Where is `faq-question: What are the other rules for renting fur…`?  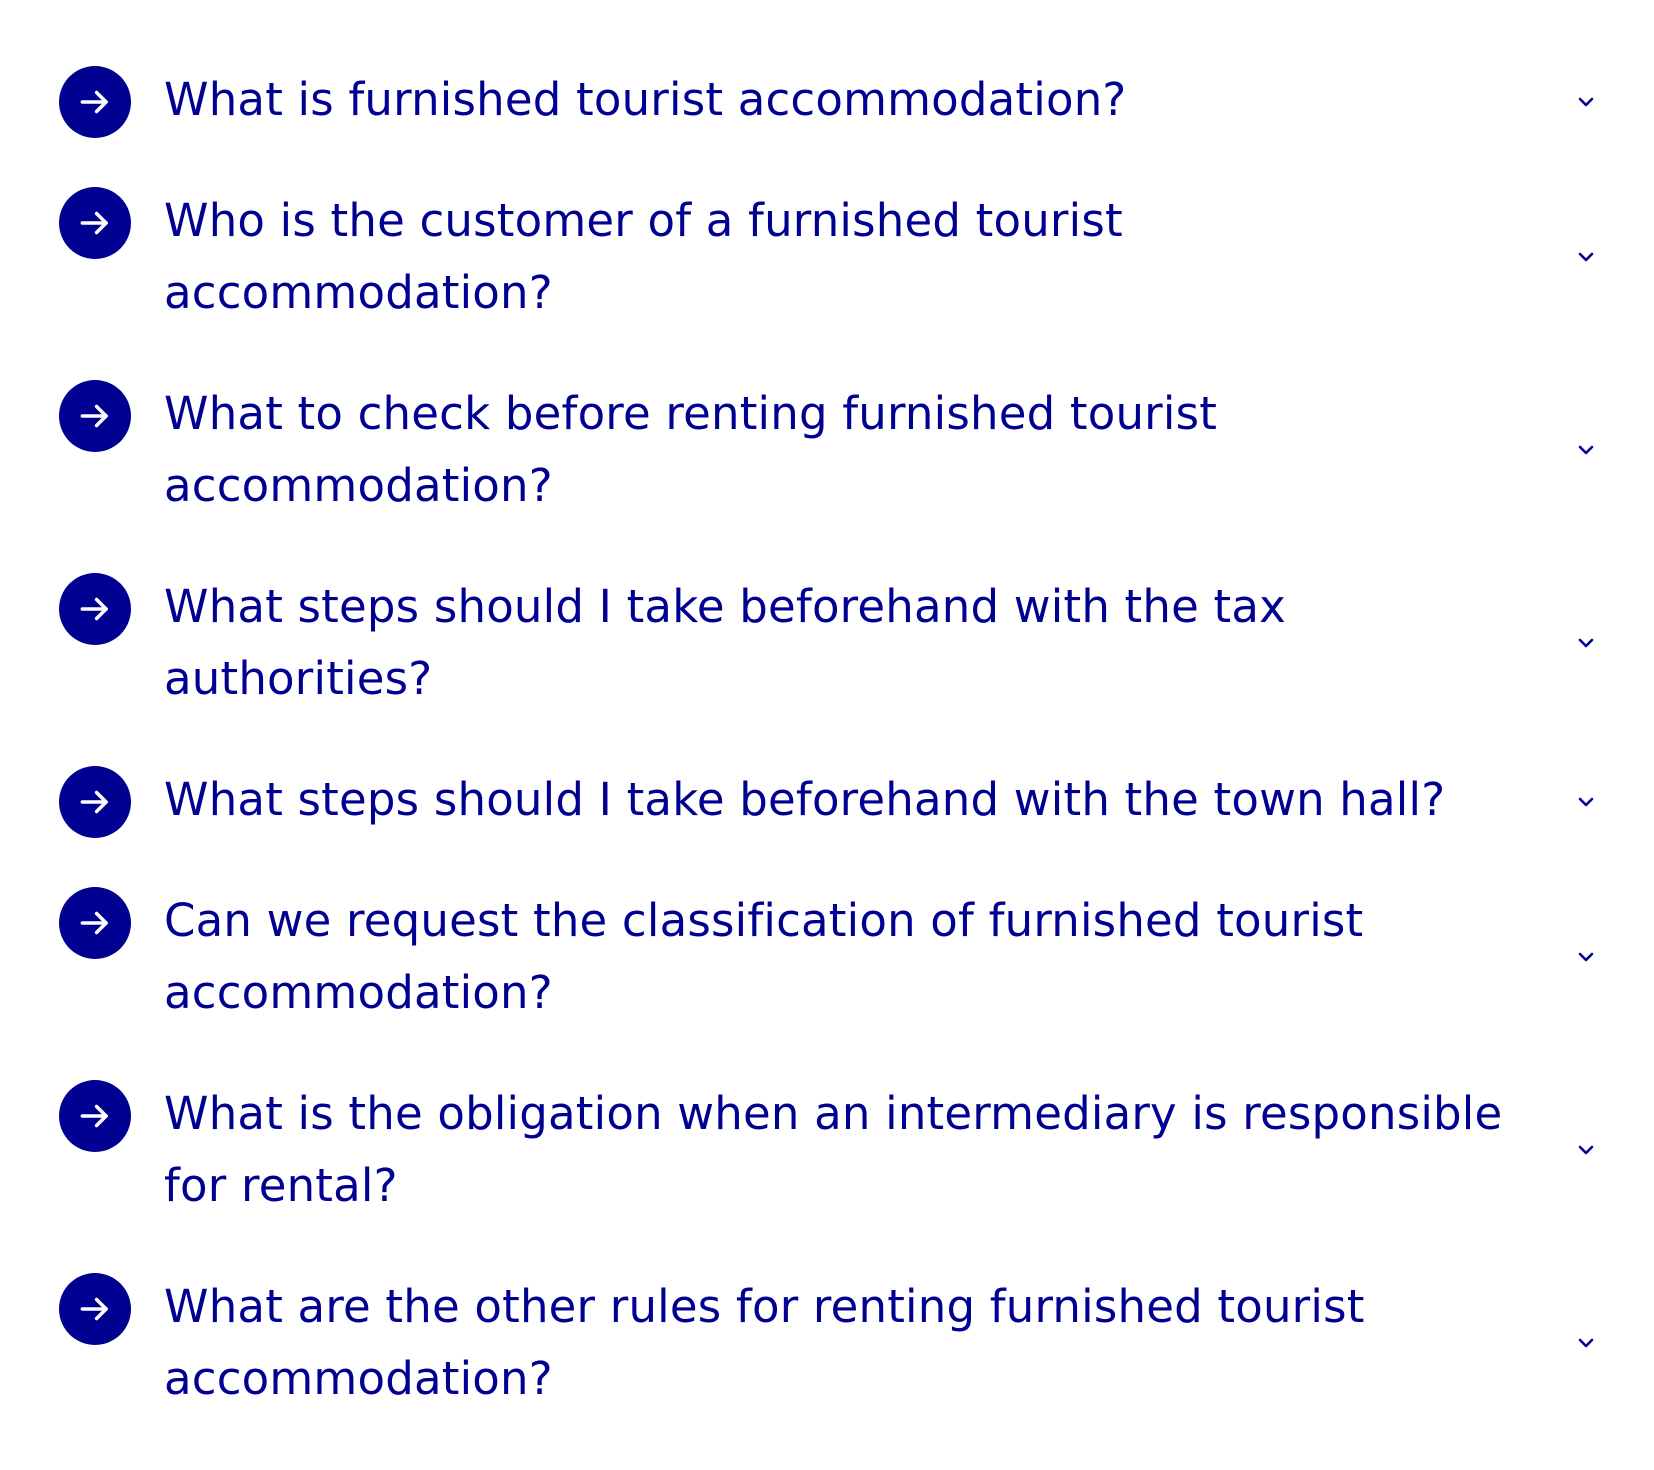
faq-question: What are the other rules for renting fur… is located at coordinates (794, 1343).